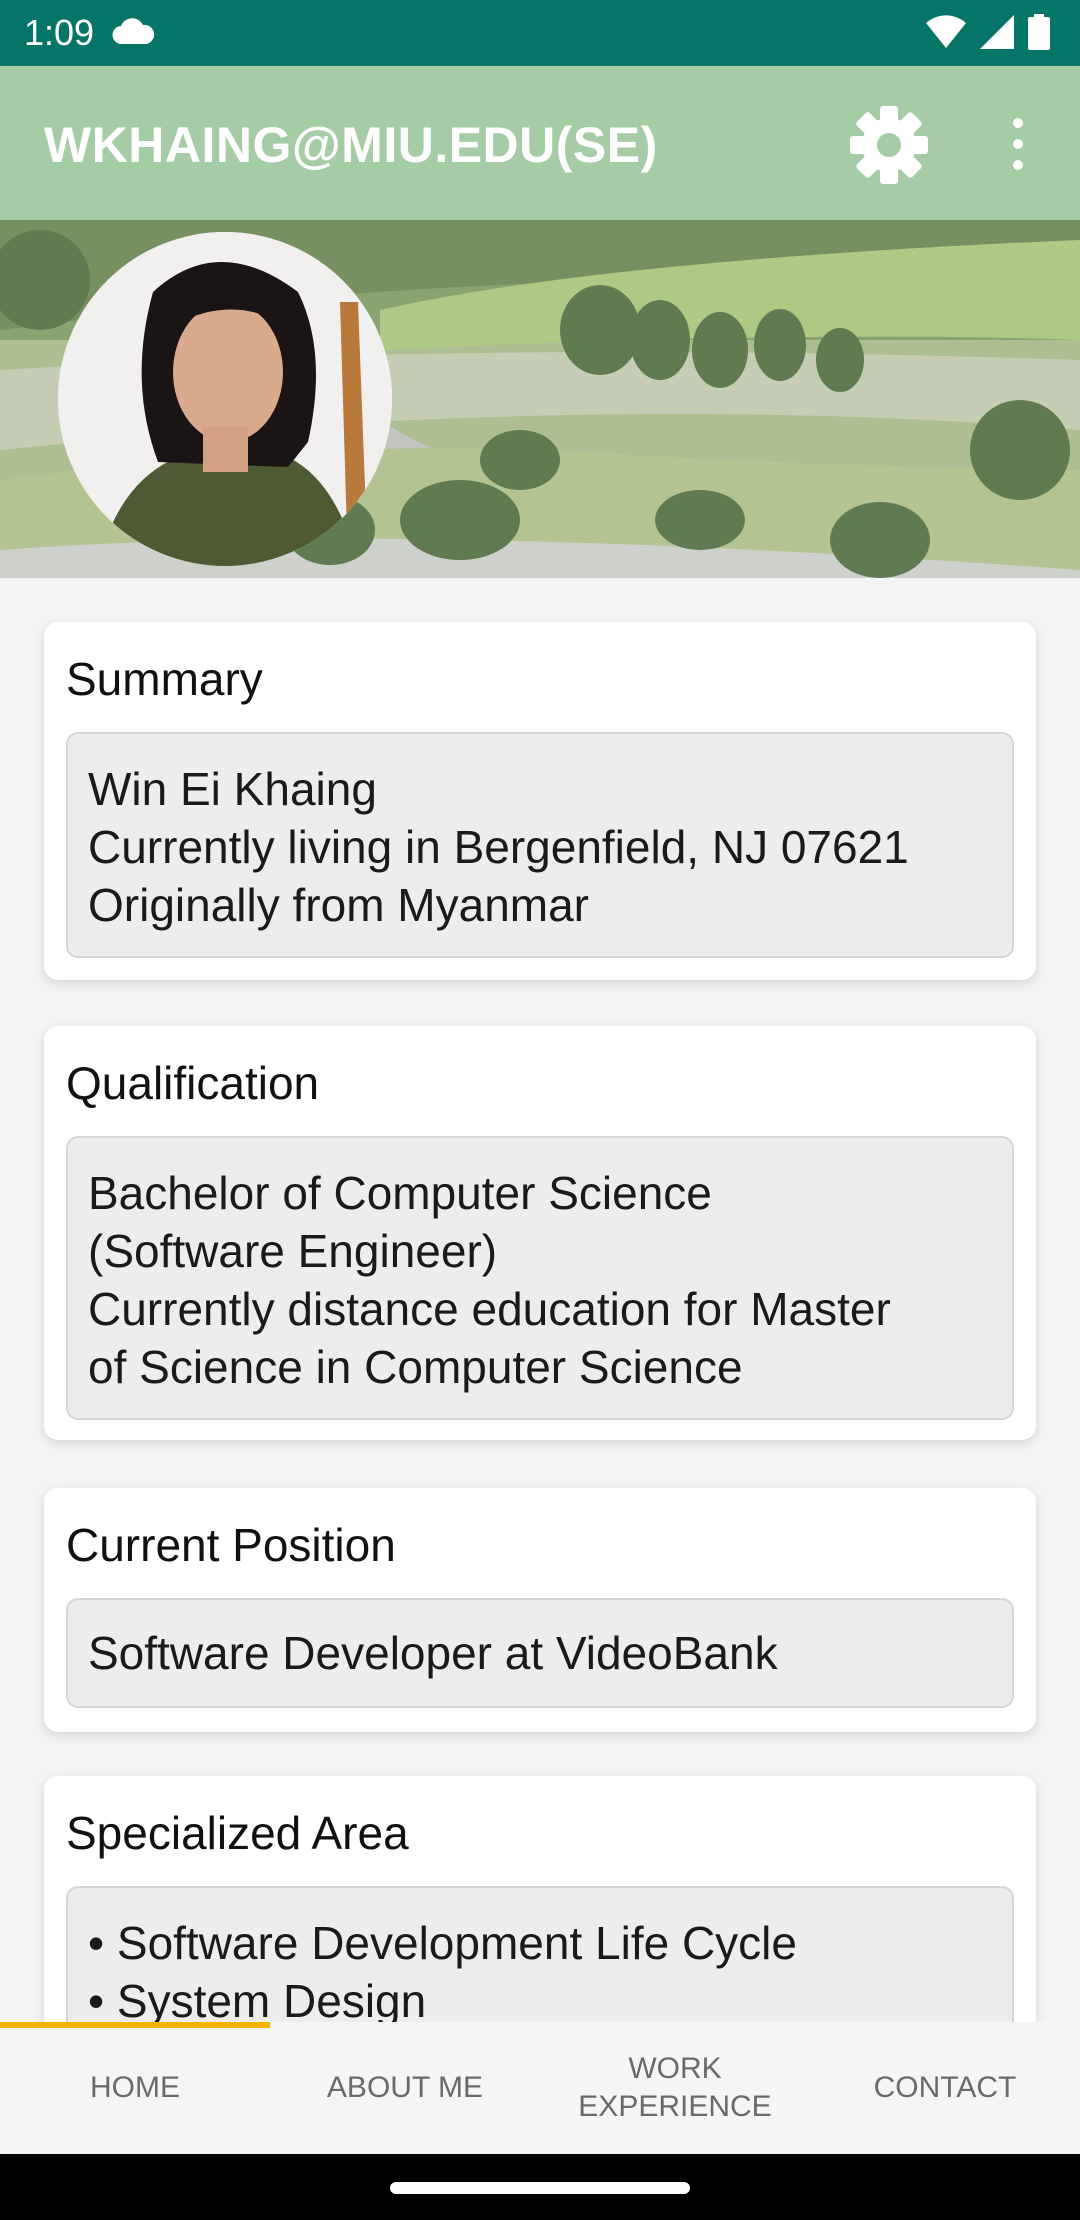  Describe the element at coordinates (135, 2025) in the screenshot. I see `tab-indicator` at that location.